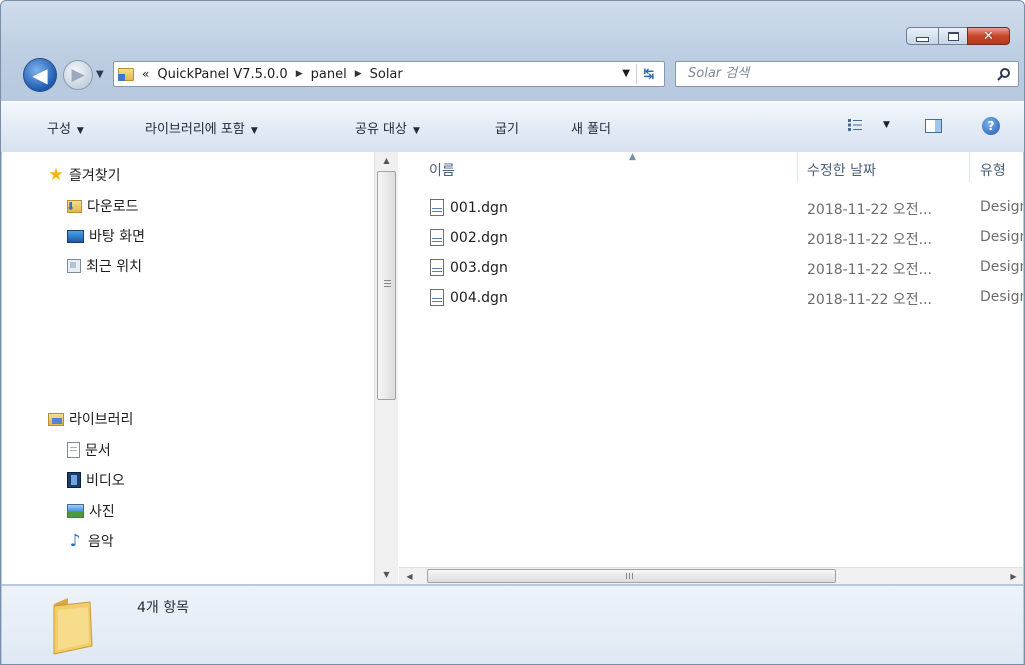 The height and width of the screenshot is (665, 1025). I want to click on column-header-label: 유형, so click(993, 171).